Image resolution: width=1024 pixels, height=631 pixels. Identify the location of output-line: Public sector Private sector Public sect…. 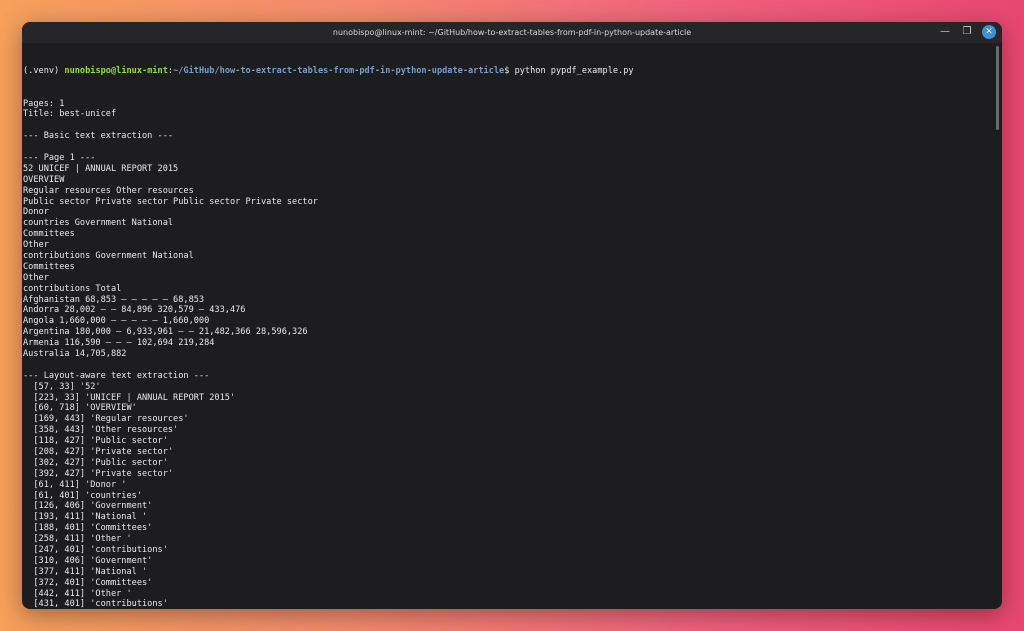
(170, 201).